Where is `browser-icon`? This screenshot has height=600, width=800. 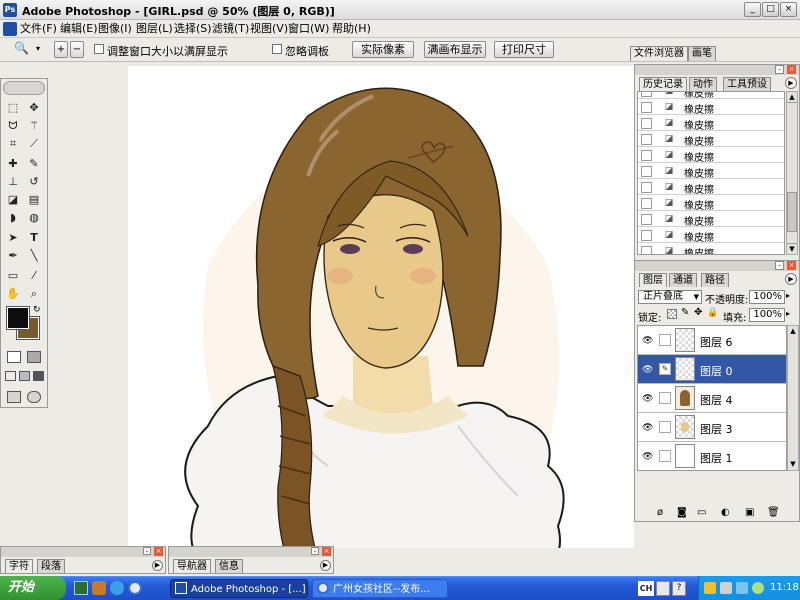
browser-icon is located at coordinates (117, 588).